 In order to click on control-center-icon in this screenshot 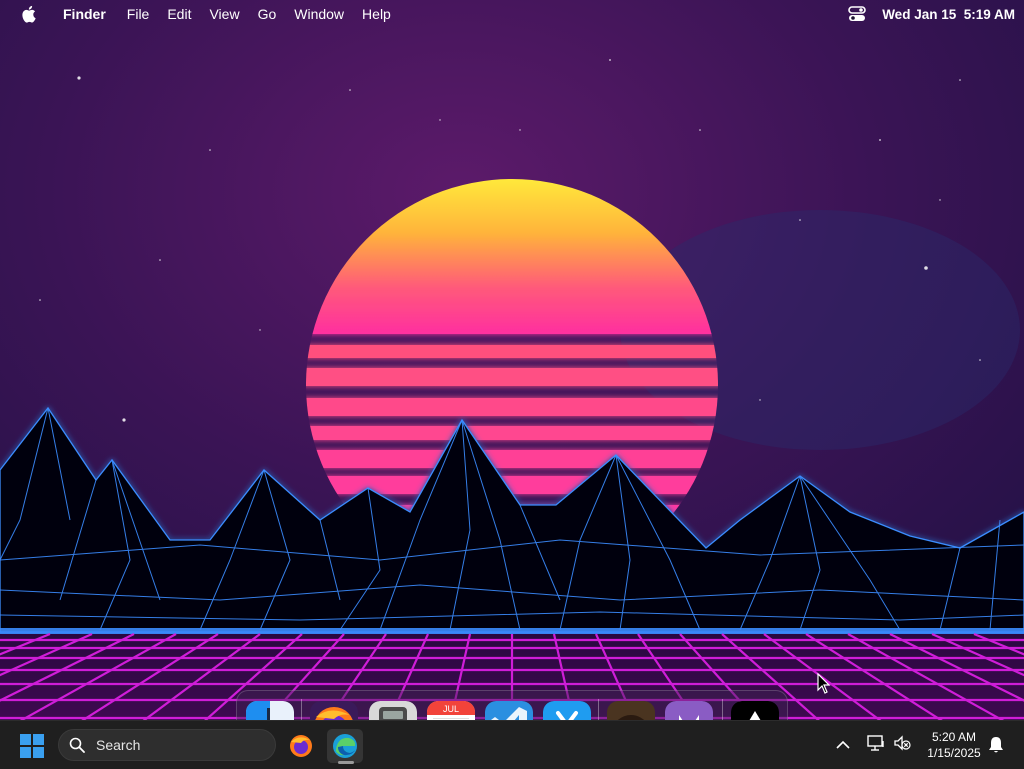, I will do `click(857, 14)`.